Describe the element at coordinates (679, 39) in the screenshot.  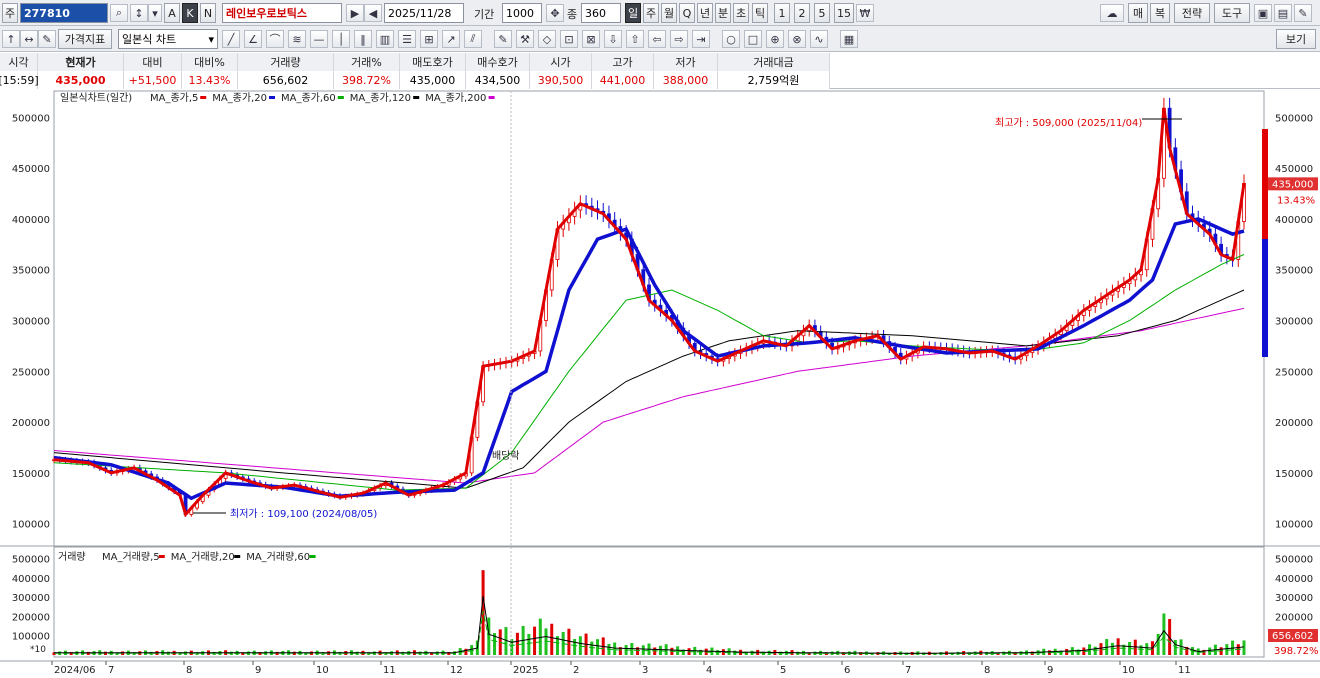
I see `right-icon: ⇨` at that location.